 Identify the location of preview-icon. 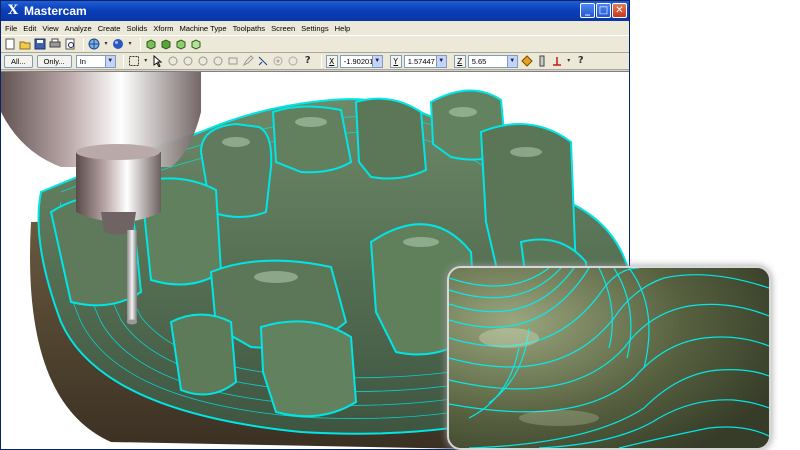
(70, 44).